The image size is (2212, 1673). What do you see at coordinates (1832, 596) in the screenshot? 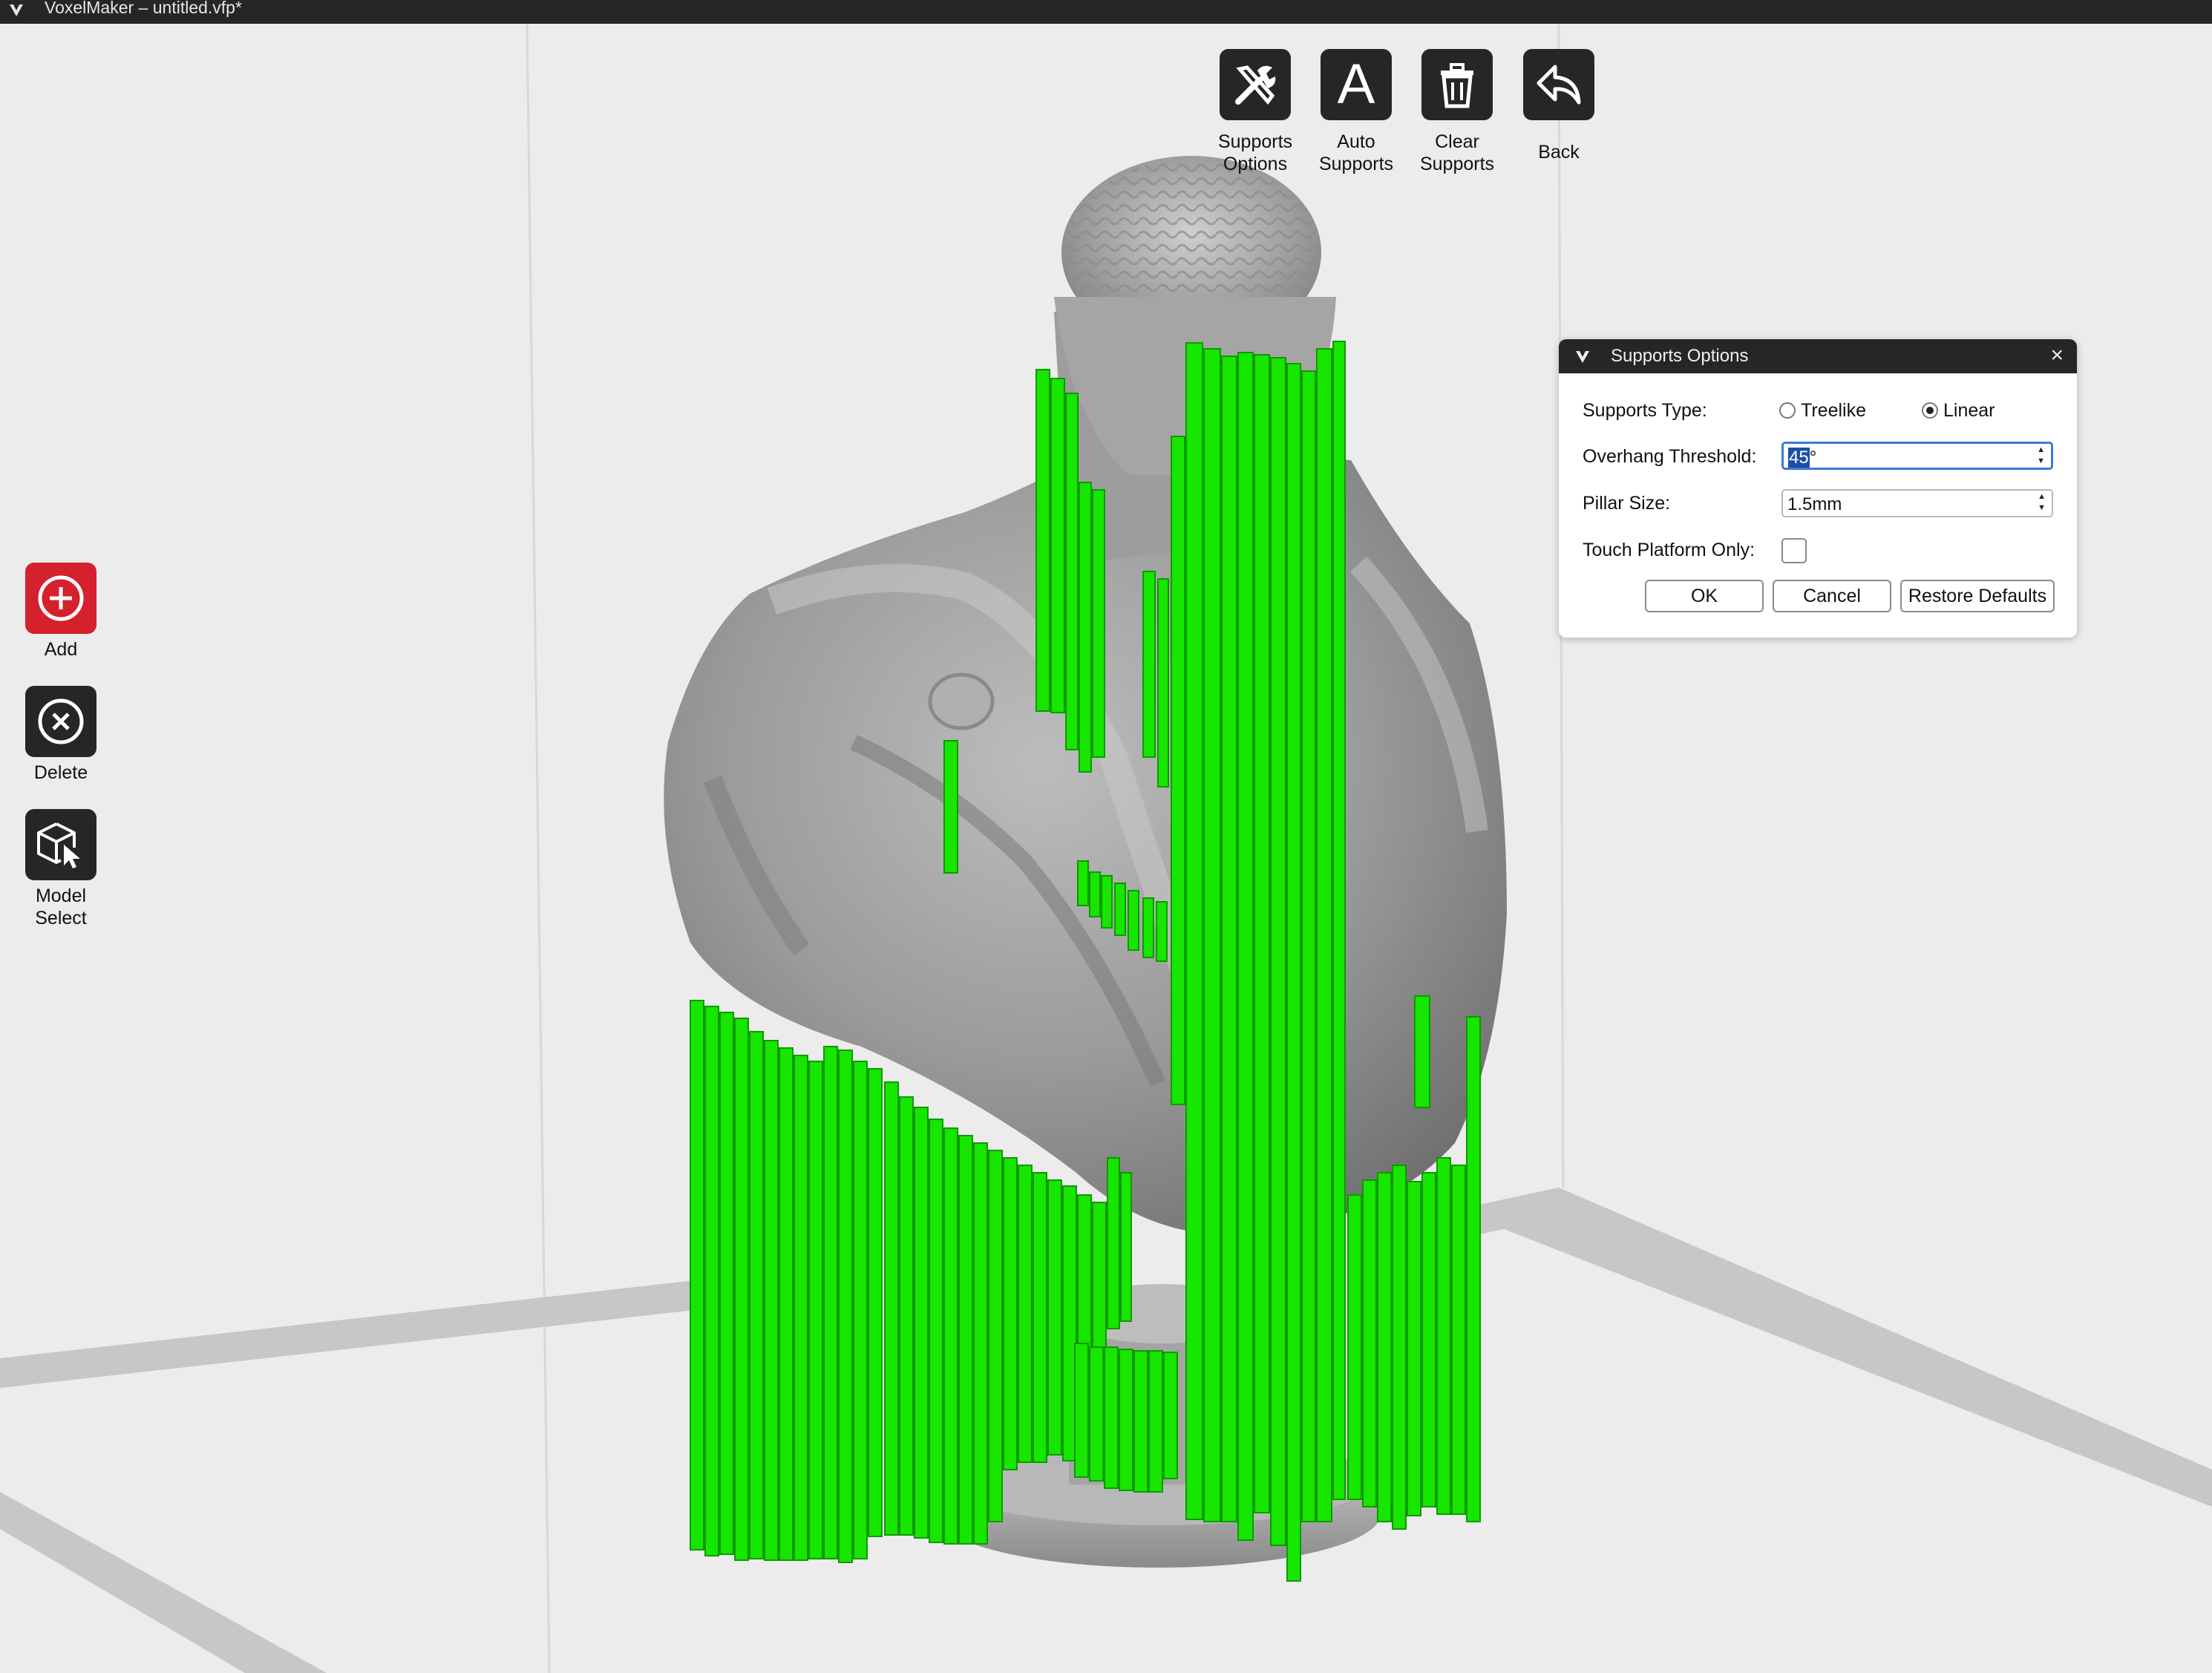
I see `cancel-button: Cancel` at bounding box center [1832, 596].